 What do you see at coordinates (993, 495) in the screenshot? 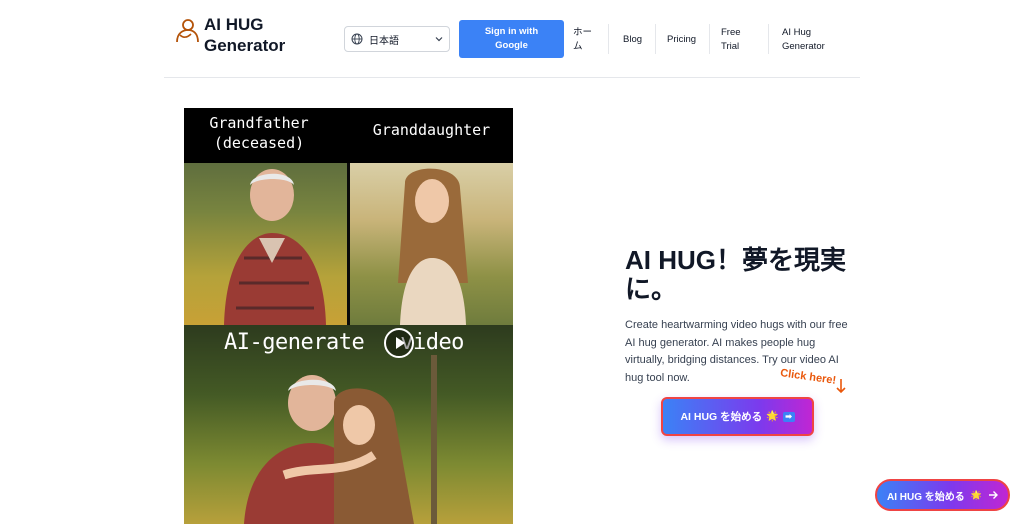
I see `arrow-right-icon` at bounding box center [993, 495].